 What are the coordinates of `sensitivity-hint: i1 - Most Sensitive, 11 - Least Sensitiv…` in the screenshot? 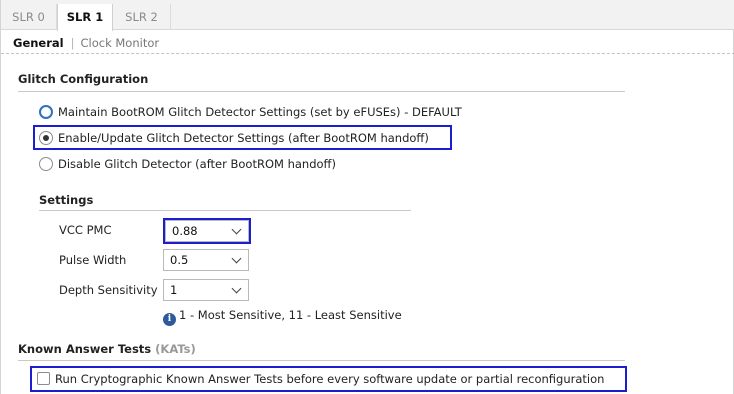 It's located at (282, 316).